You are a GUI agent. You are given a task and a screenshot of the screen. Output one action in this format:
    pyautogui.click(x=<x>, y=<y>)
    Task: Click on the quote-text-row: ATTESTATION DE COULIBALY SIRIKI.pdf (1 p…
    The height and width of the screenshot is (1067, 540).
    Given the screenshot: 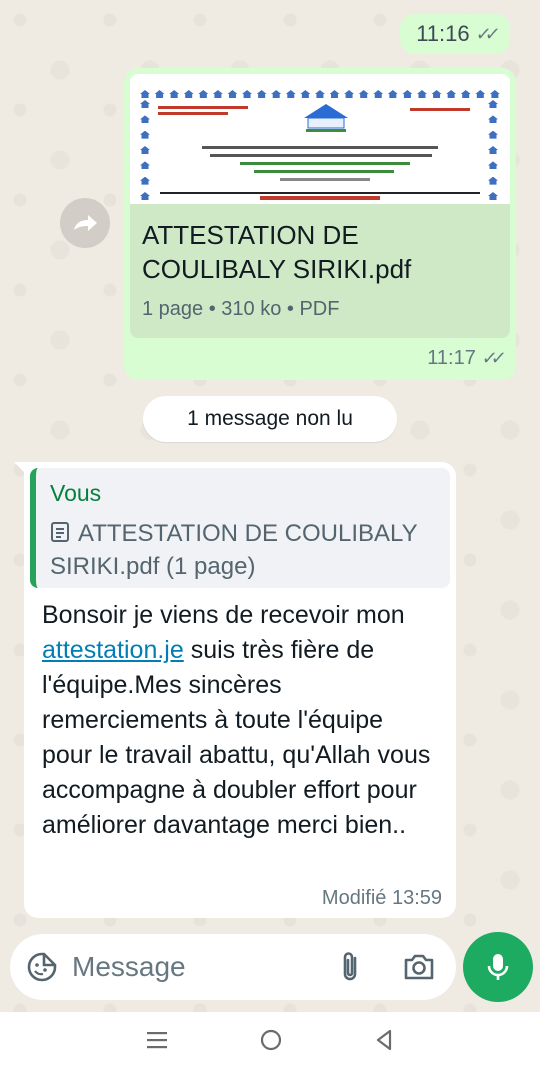 What is the action you would take?
    pyautogui.click(x=243, y=550)
    